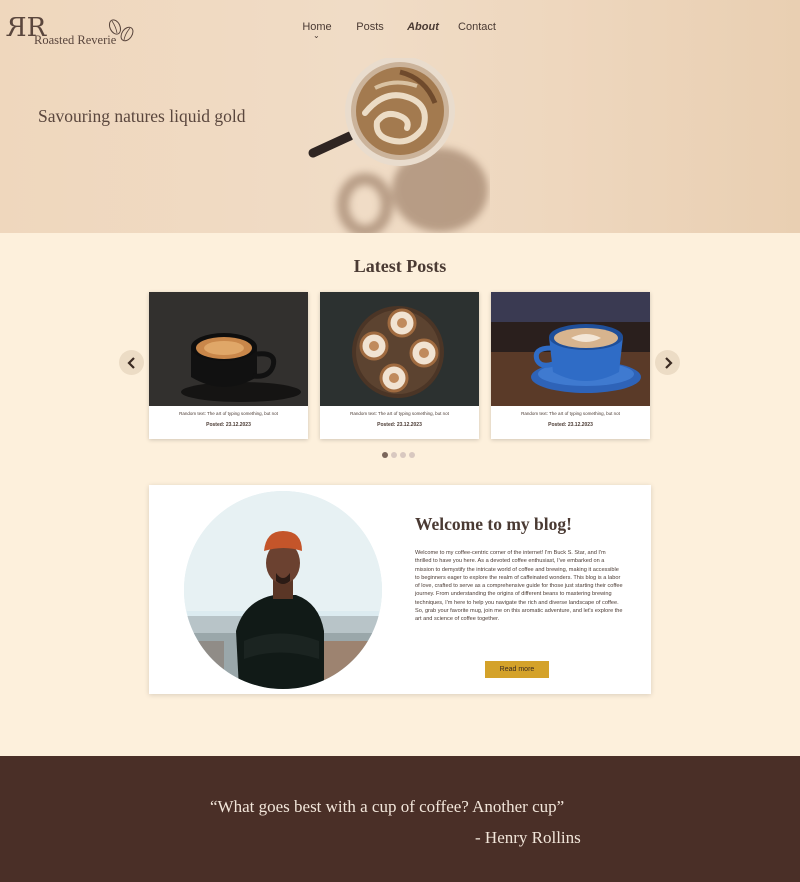 This screenshot has width=800, height=882. I want to click on main-nav: Home ⌄ Posts About Contact, so click(398, 30).